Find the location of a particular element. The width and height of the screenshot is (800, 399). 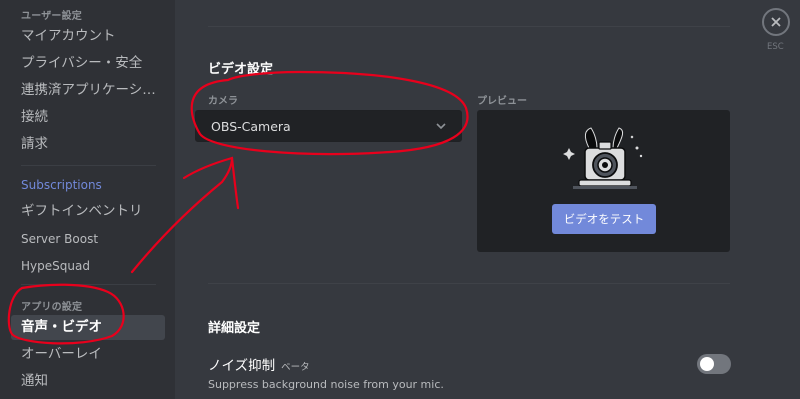

test-video-button: ビデオをテスト is located at coordinates (604, 219).